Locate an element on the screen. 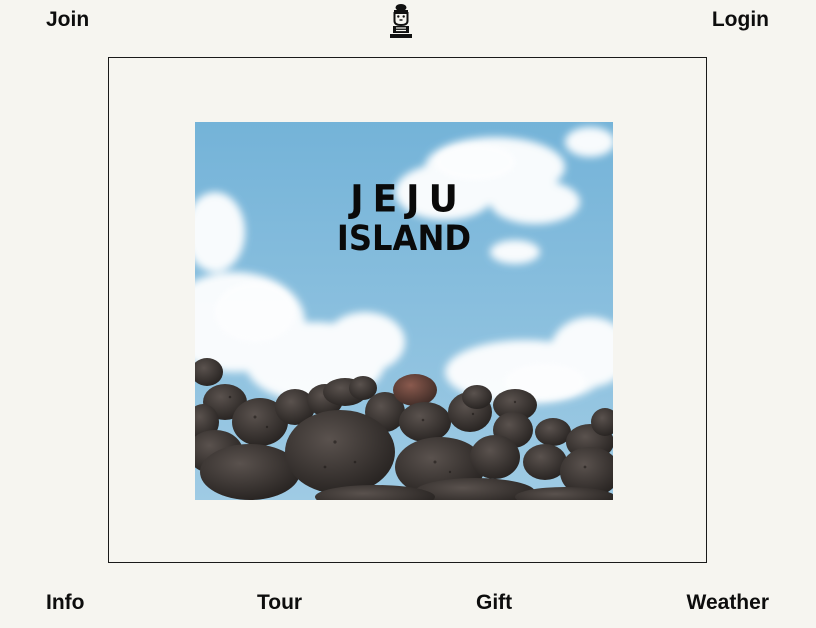 The height and width of the screenshot is (628, 816). weather-link: Weather is located at coordinates (728, 602).